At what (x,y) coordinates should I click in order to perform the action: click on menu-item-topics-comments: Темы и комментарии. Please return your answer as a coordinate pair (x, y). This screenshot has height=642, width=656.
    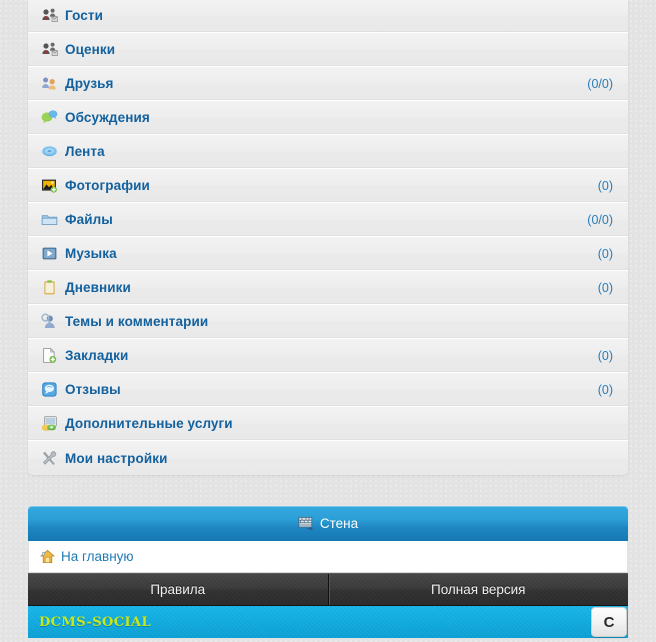
    Looking at the image, I should click on (328, 322).